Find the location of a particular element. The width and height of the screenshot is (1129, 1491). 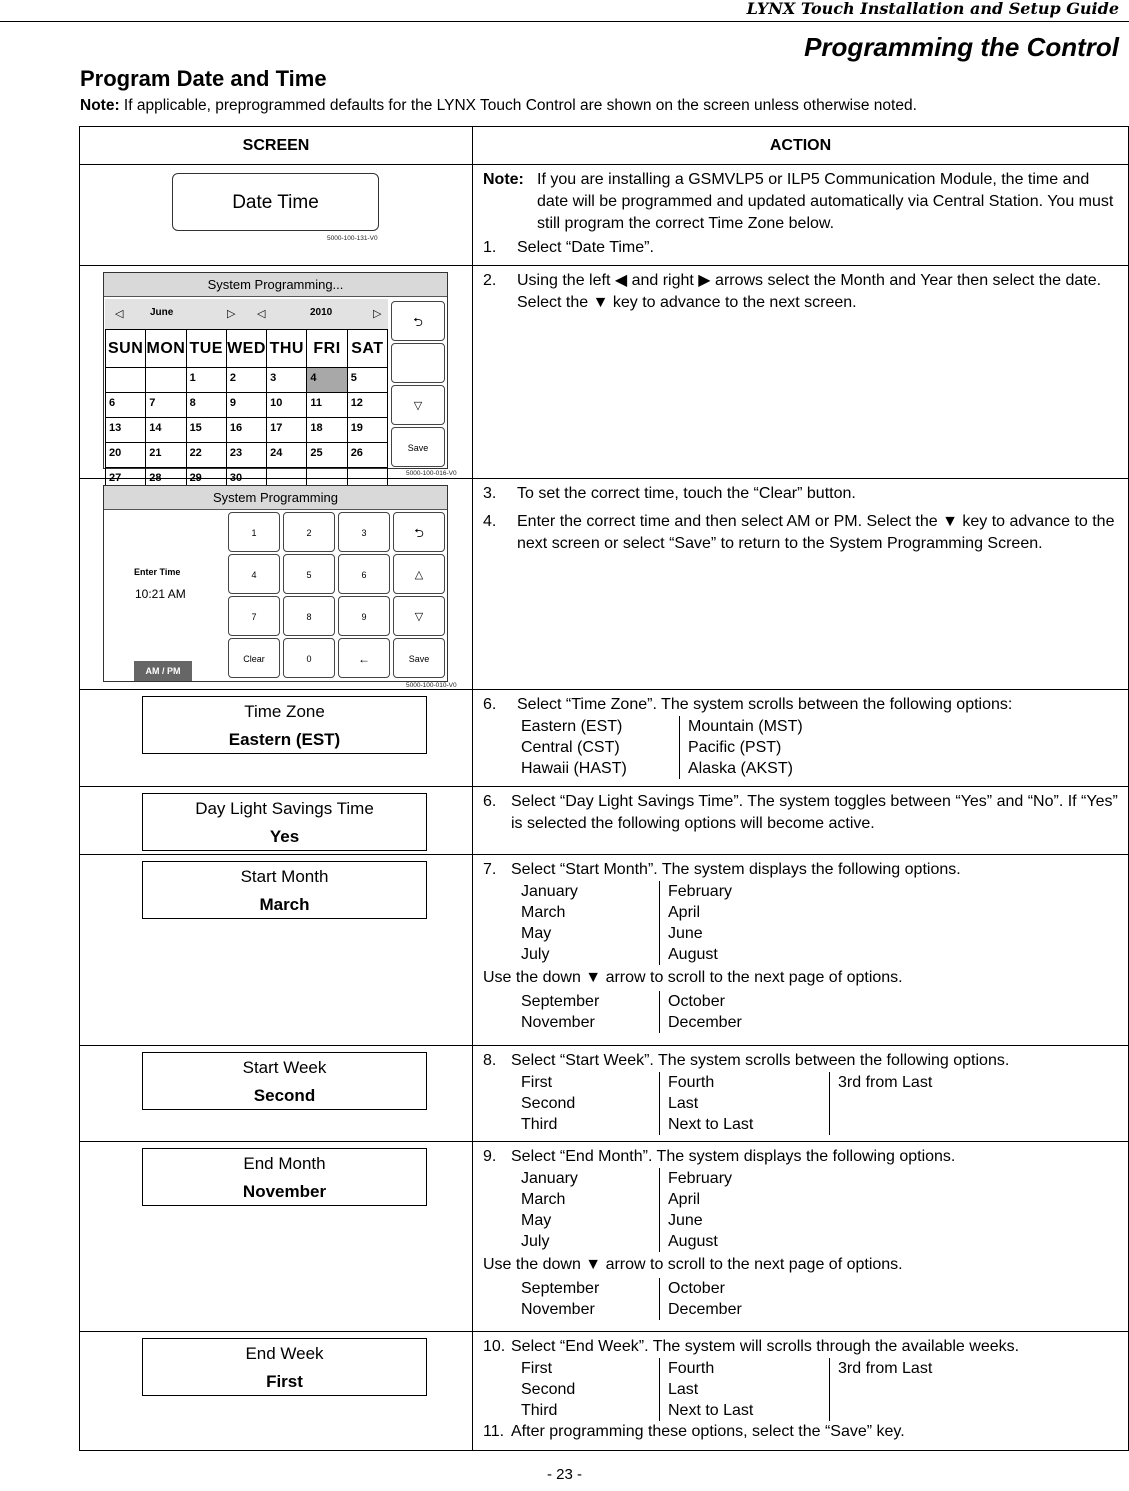

calendar-day: 2 is located at coordinates (246, 380).